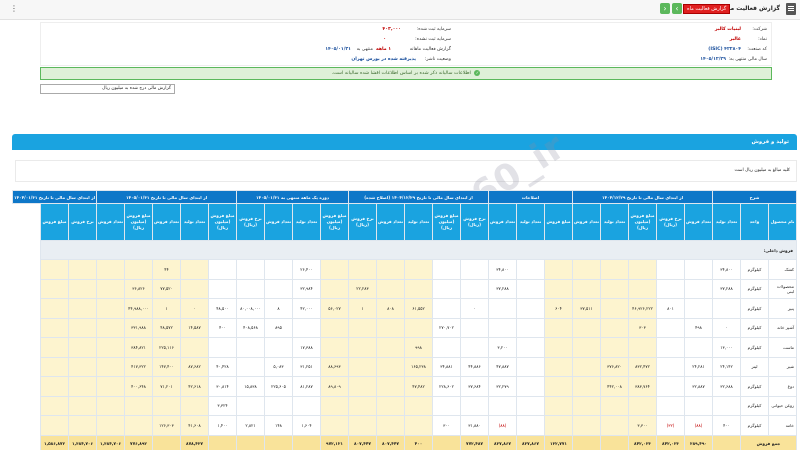 The height and width of the screenshot is (450, 800). Describe the element at coordinates (446, 425) in the screenshot. I see `table-cell: ۳۰۰` at that location.